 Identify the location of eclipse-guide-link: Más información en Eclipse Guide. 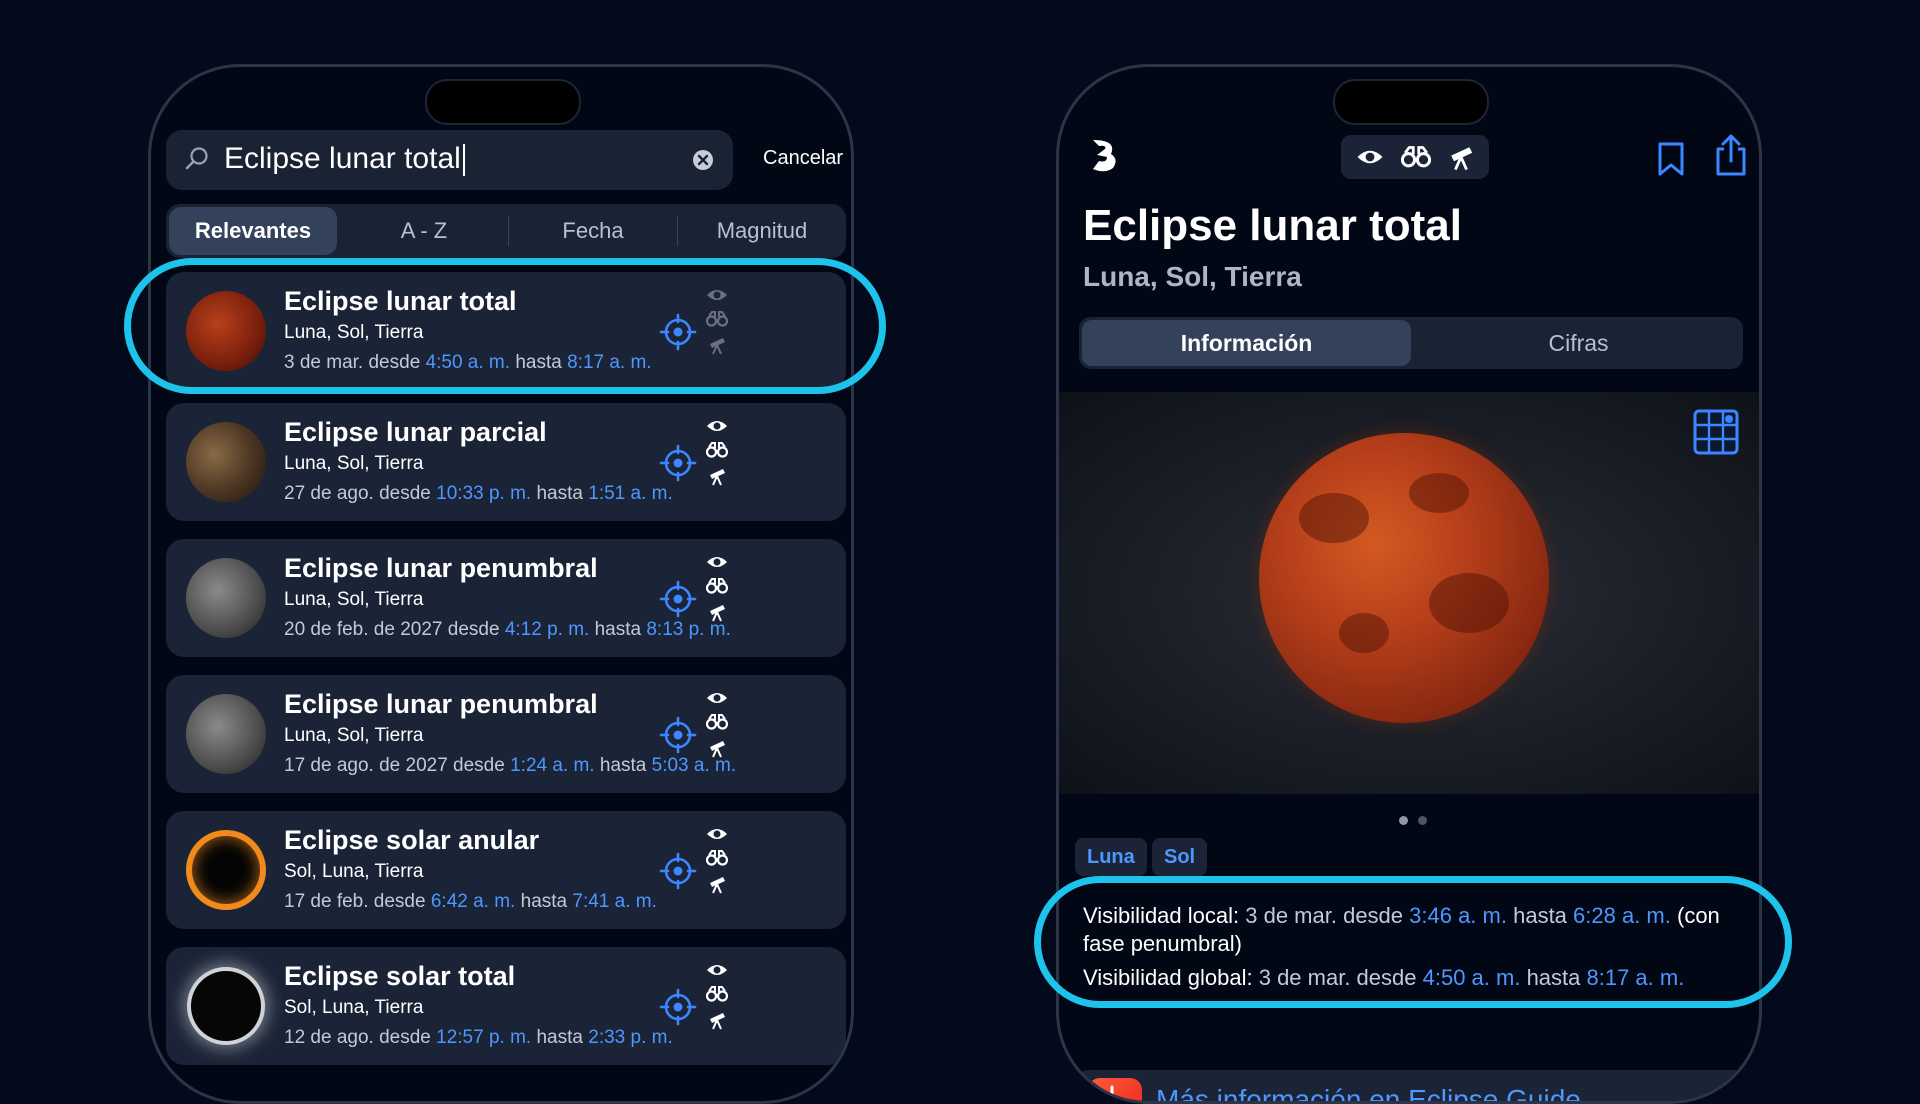
(1412, 1087).